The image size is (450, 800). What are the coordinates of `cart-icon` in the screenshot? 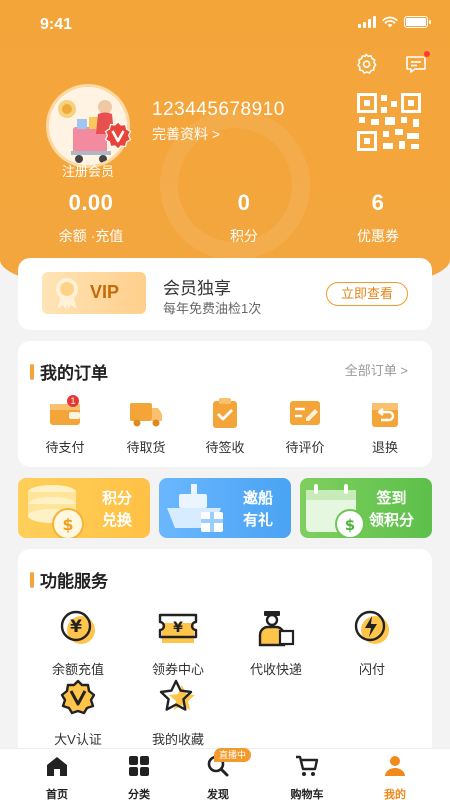 It's located at (307, 765).